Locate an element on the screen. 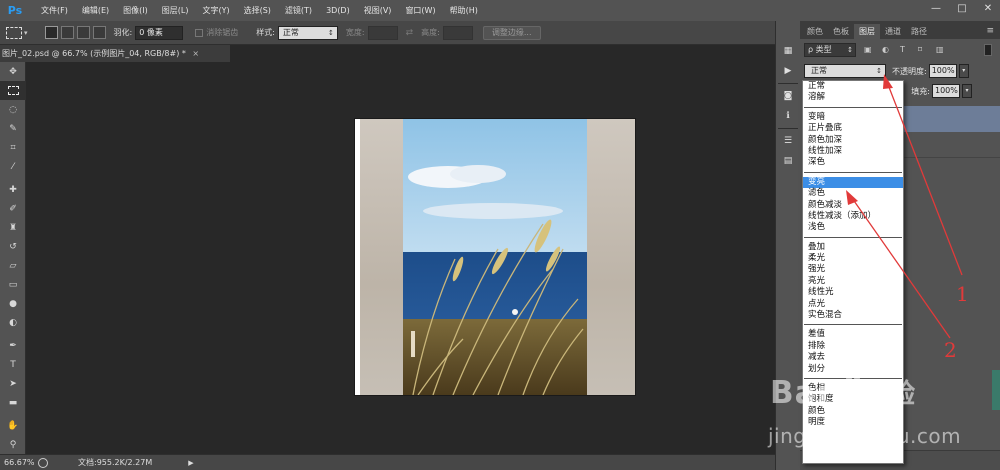 The height and width of the screenshot is (470, 1000). tab-swatches: 色板 is located at coordinates (841, 31).